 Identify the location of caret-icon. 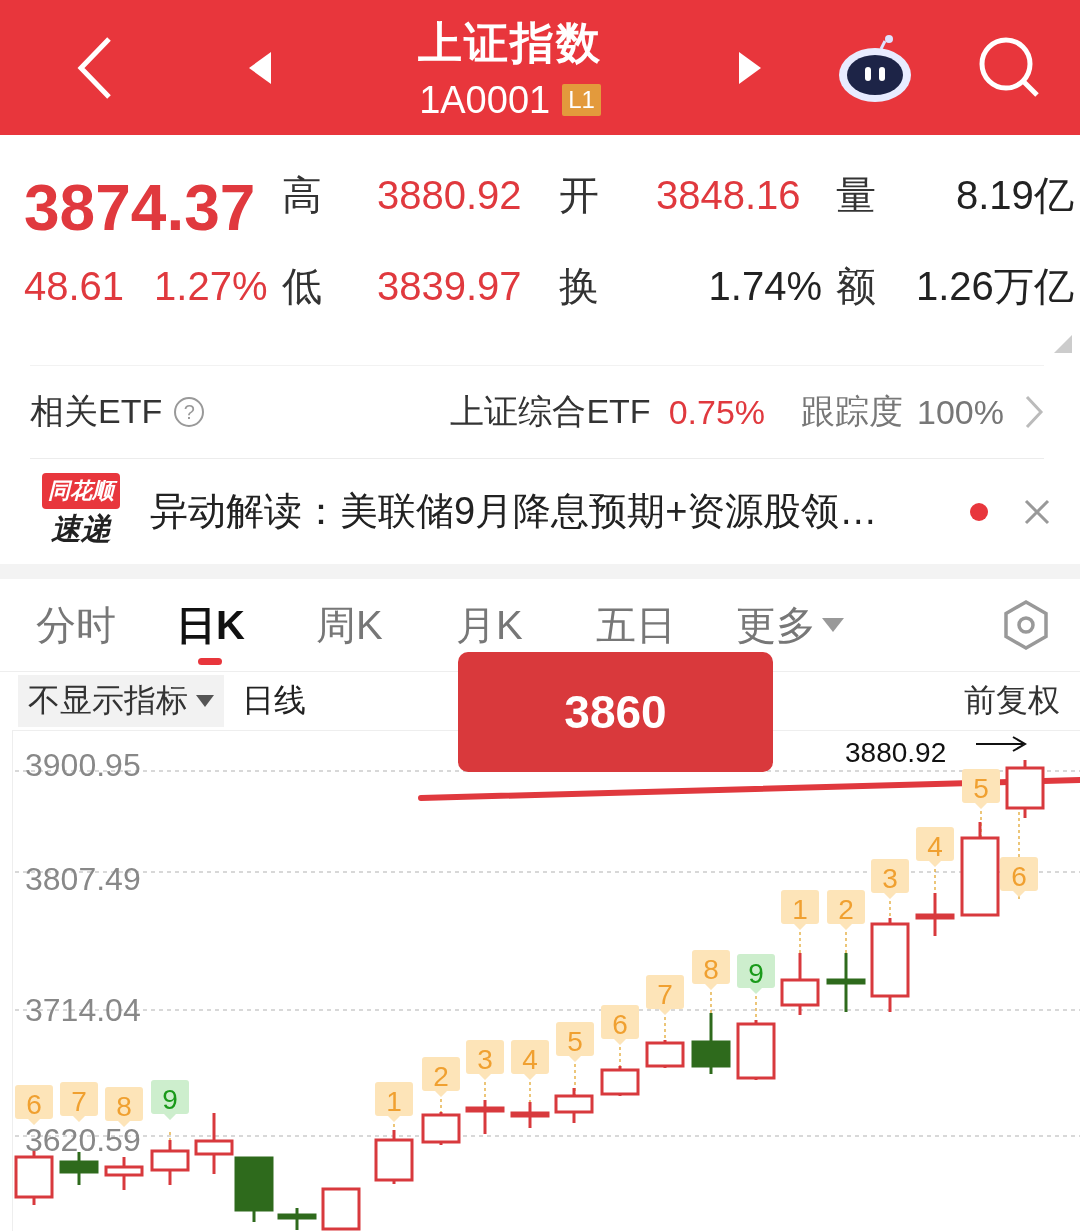
(205, 701).